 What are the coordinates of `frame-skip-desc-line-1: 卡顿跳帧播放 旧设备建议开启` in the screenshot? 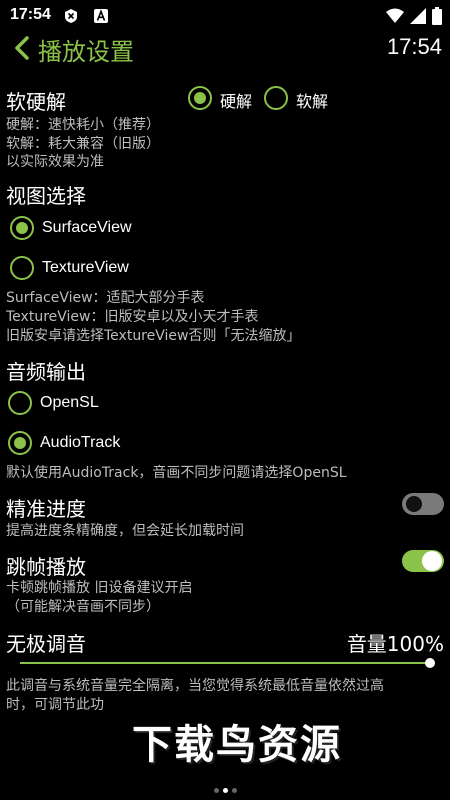 It's located at (99, 588).